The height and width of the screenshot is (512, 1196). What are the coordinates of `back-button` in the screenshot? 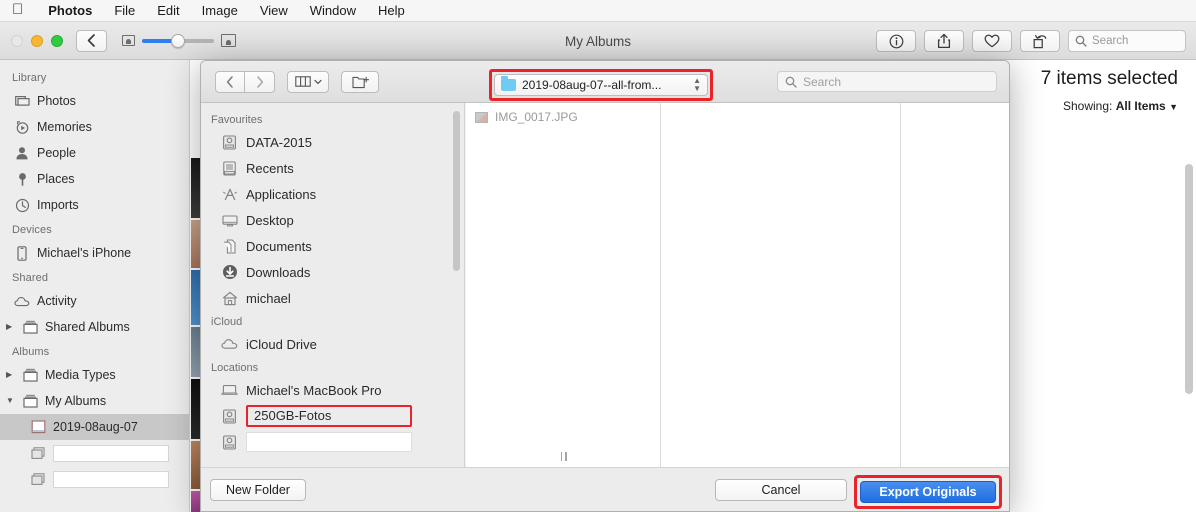 It's located at (91, 40).